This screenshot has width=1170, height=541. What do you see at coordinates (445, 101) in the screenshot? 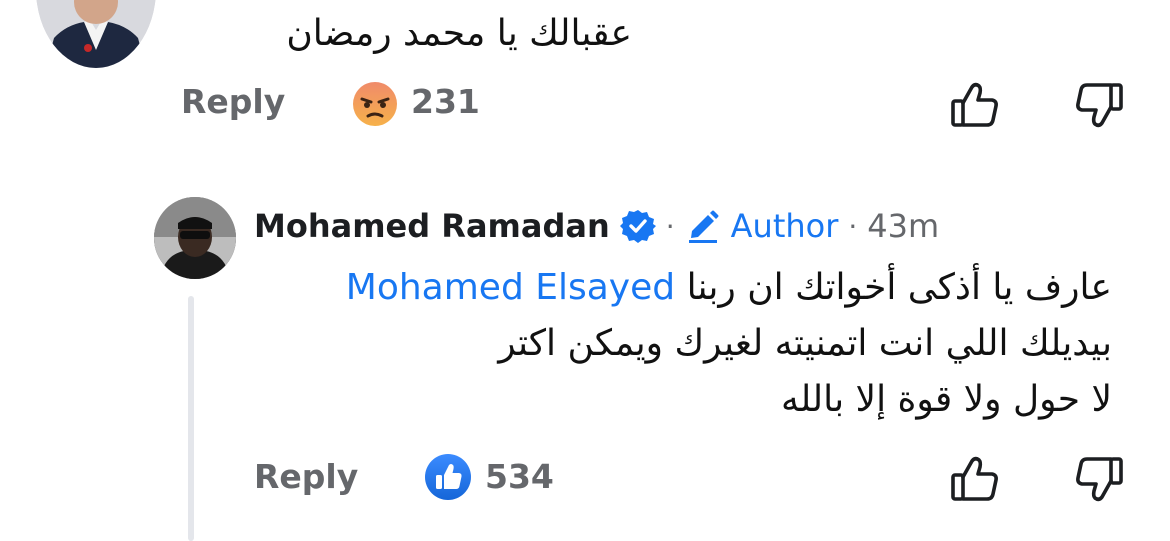
I see `reaction-count: 231` at bounding box center [445, 101].